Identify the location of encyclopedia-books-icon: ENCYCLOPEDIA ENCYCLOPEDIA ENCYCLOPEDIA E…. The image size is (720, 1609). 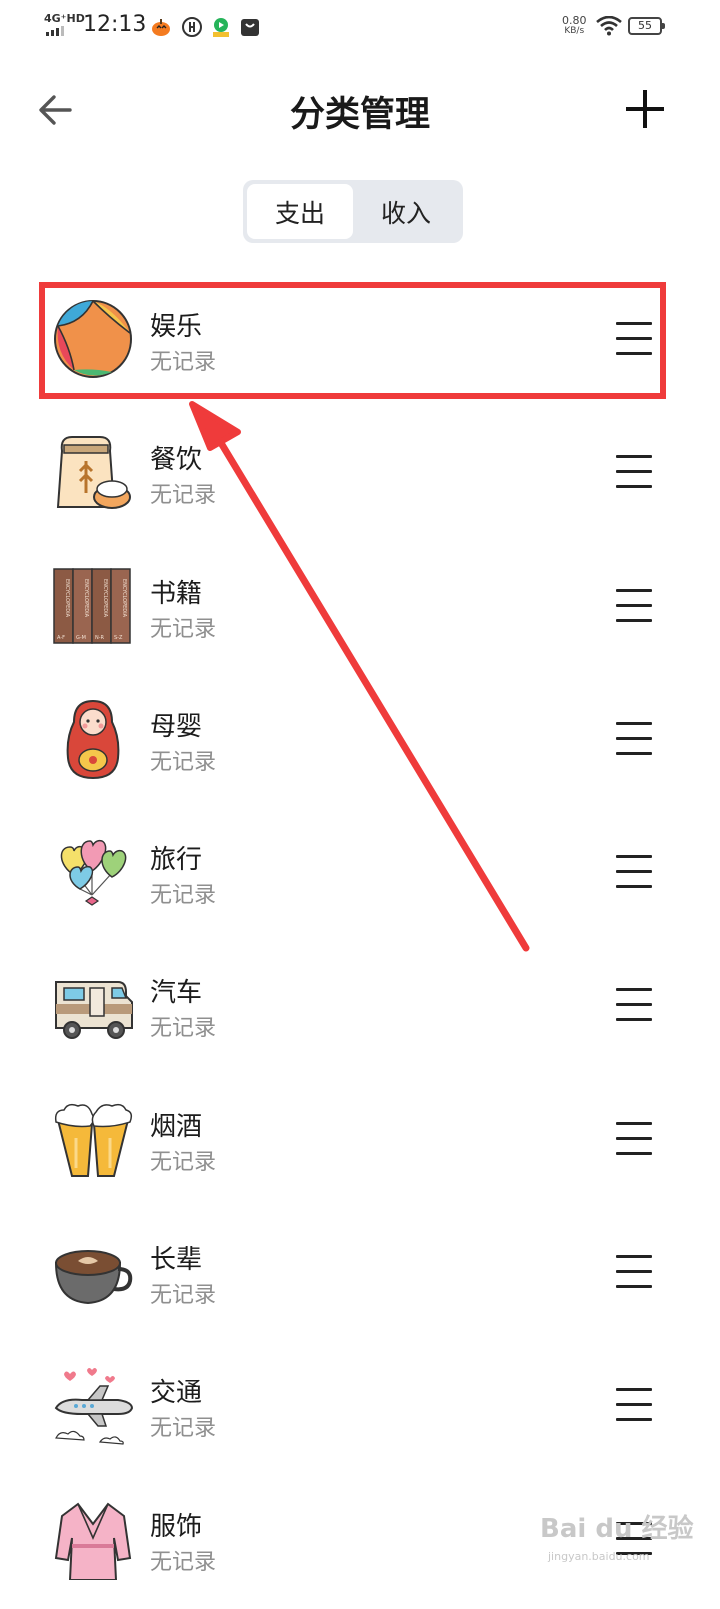
(92, 605).